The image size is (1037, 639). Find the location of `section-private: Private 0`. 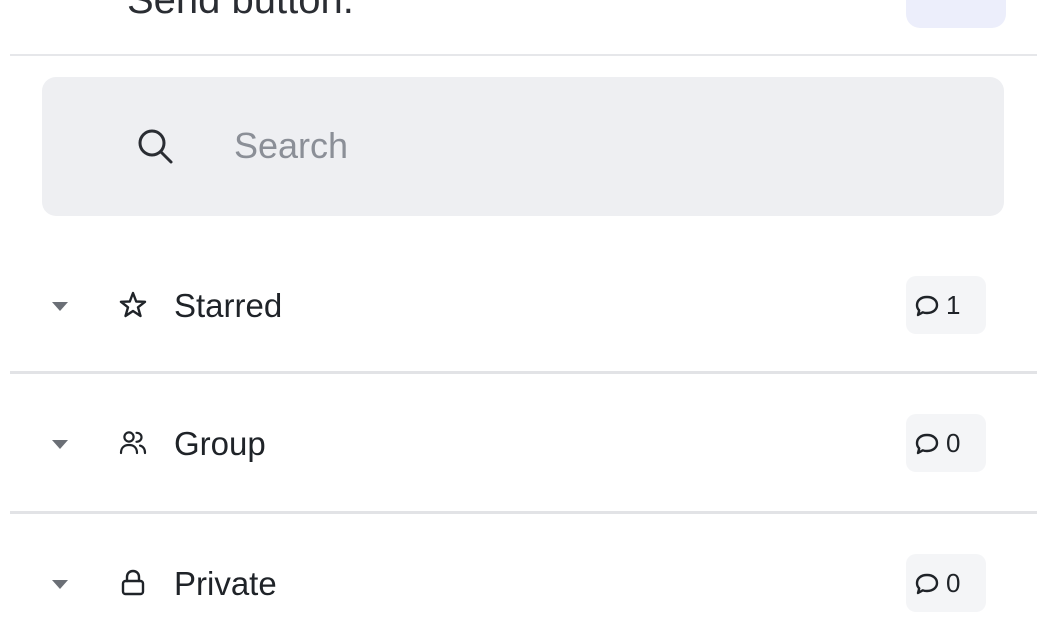

section-private: Private 0 is located at coordinates (518, 585).